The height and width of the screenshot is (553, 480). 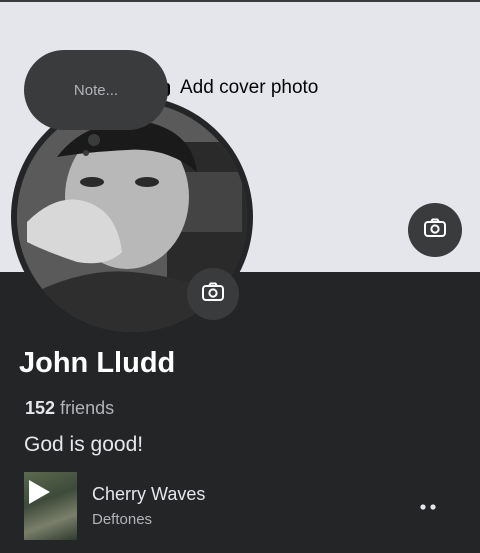 I want to click on add-cover-photo-button: Add cover photo, so click(x=234, y=88).